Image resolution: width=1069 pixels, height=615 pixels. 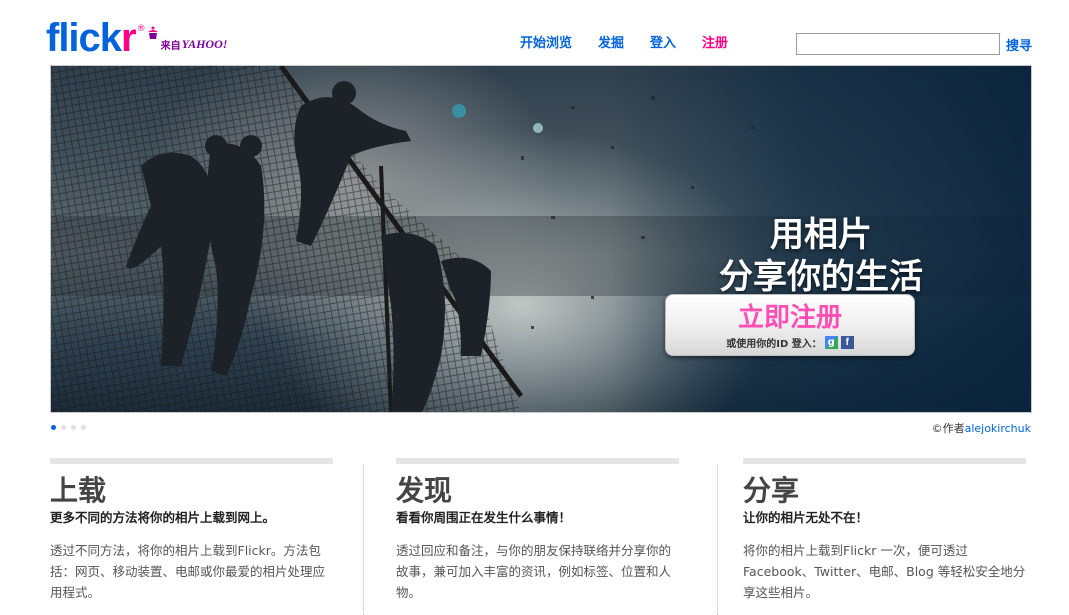 What do you see at coordinates (424, 490) in the screenshot?
I see `feature-title: 发现` at bounding box center [424, 490].